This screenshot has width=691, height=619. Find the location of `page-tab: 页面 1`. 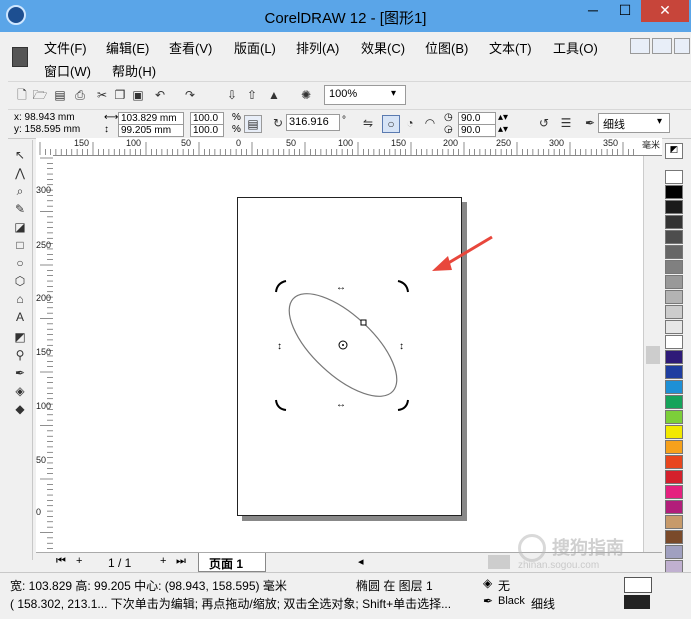

page-tab: 页面 1 is located at coordinates (232, 562).